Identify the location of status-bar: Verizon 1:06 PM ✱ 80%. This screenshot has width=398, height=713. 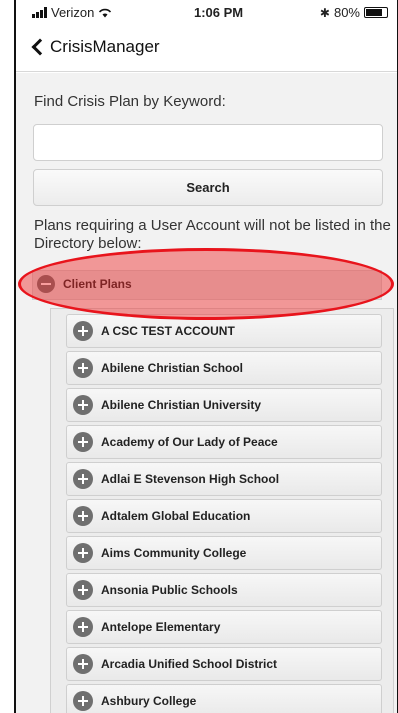
(207, 13).